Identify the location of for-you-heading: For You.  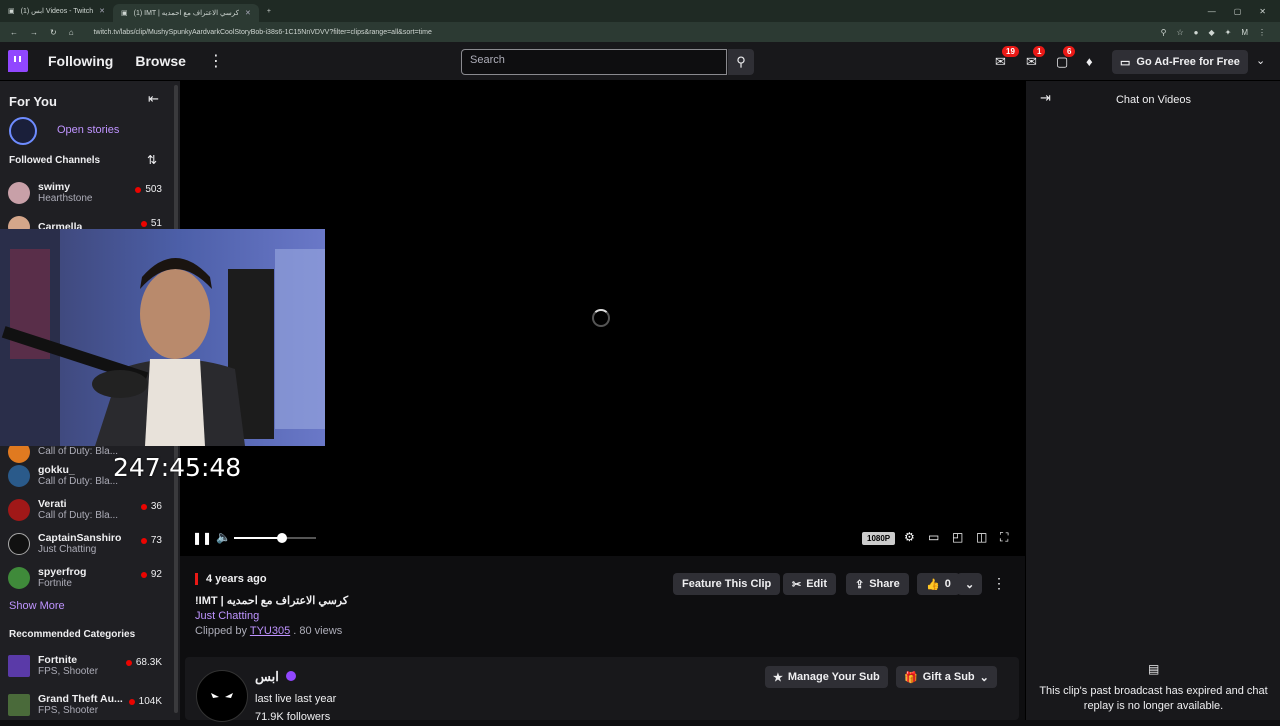
(33, 101).